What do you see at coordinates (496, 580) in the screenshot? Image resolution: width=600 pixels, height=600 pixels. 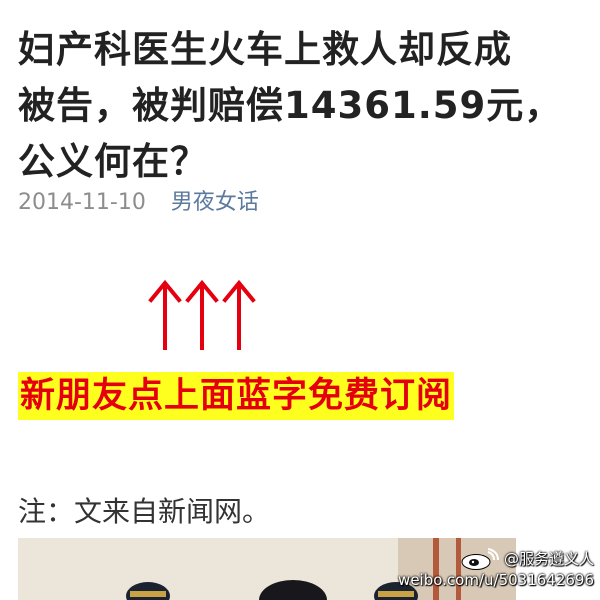 I see `watermark-url: weibo.com/u/5031642696` at bounding box center [496, 580].